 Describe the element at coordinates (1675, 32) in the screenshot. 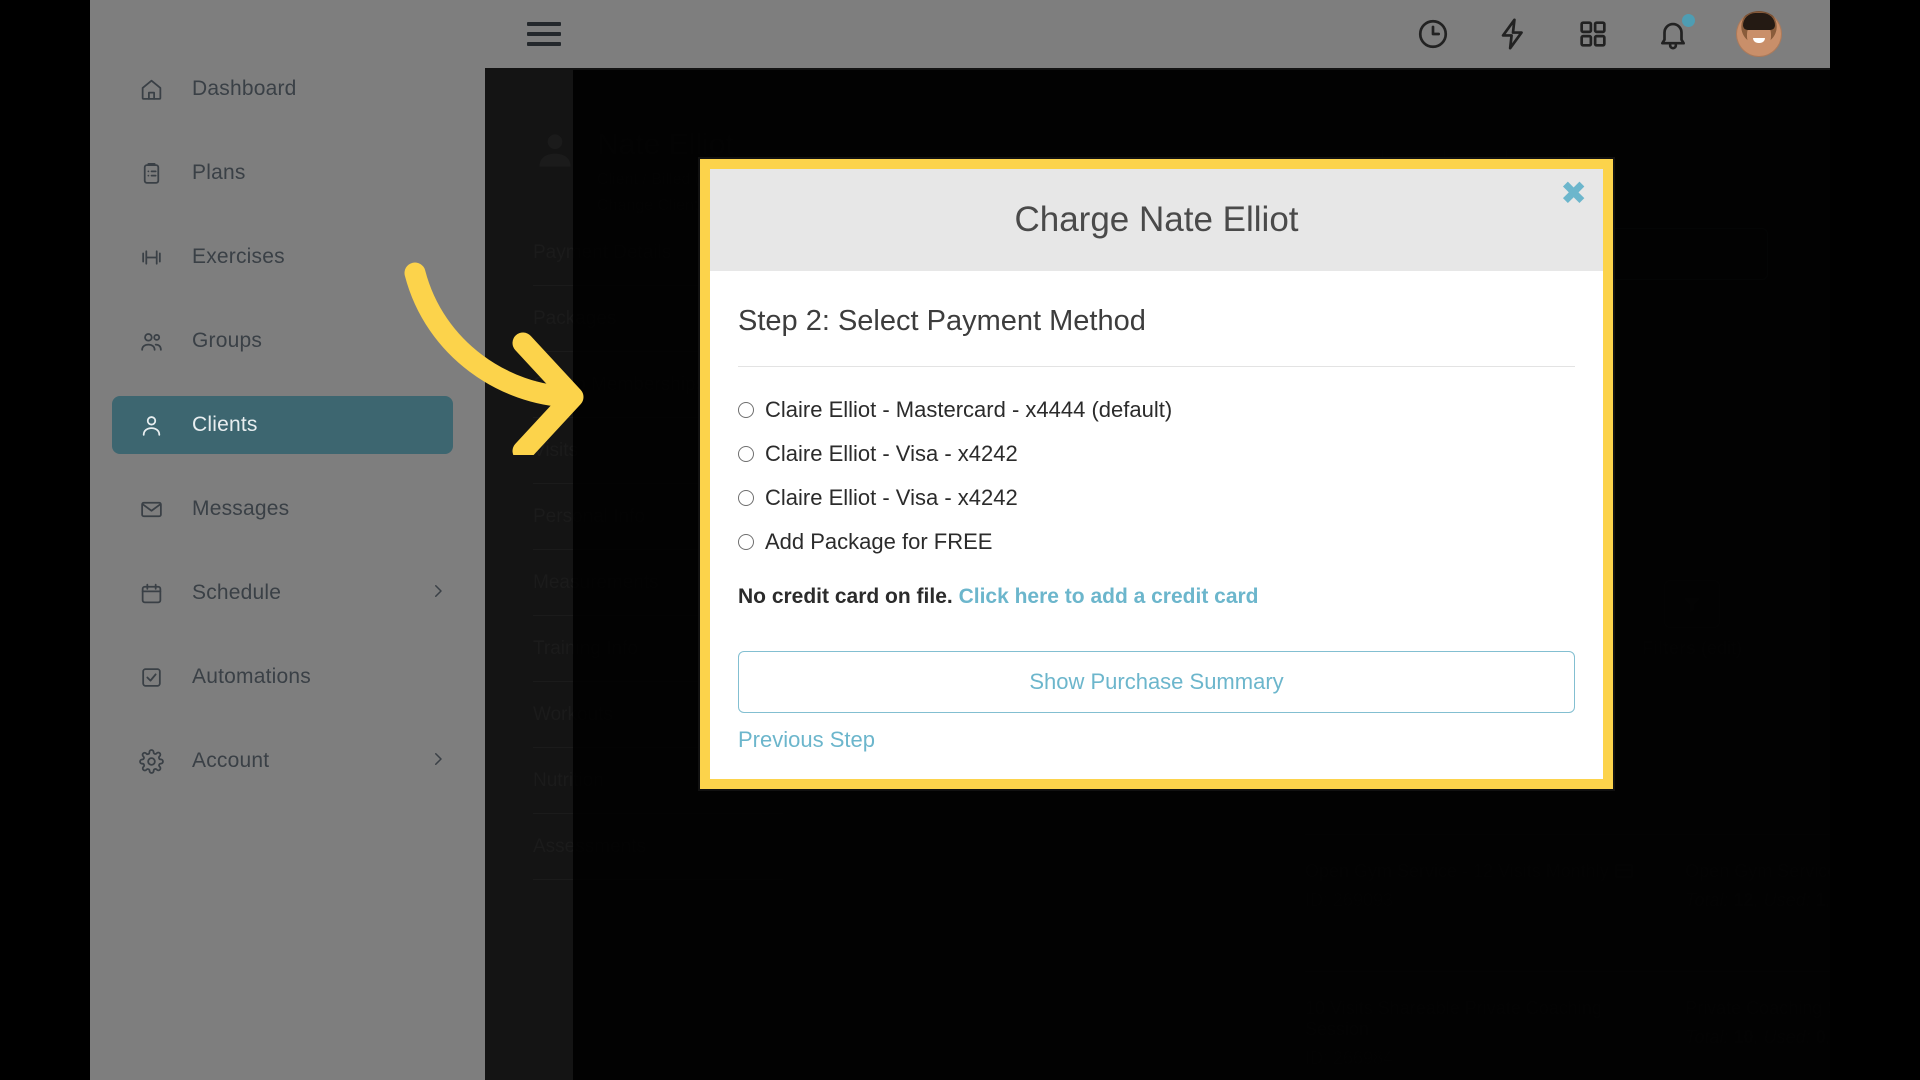

I see `bell-icon` at that location.